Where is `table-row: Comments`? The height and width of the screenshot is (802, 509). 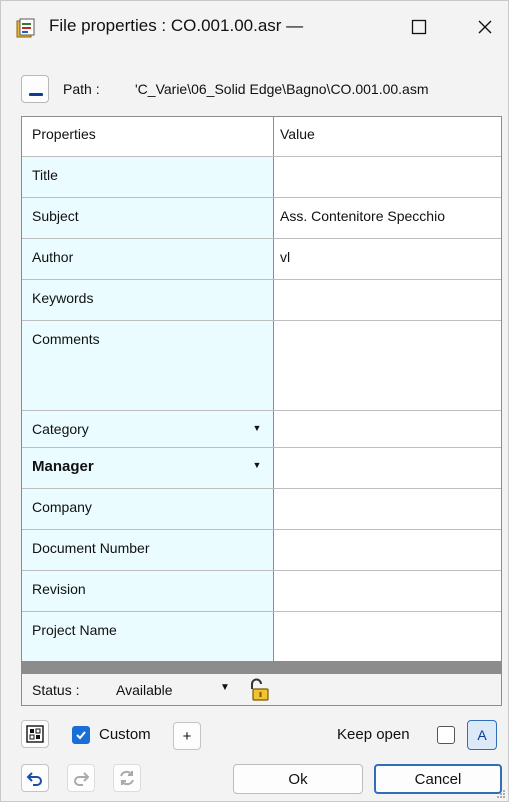 table-row: Comments is located at coordinates (261, 366).